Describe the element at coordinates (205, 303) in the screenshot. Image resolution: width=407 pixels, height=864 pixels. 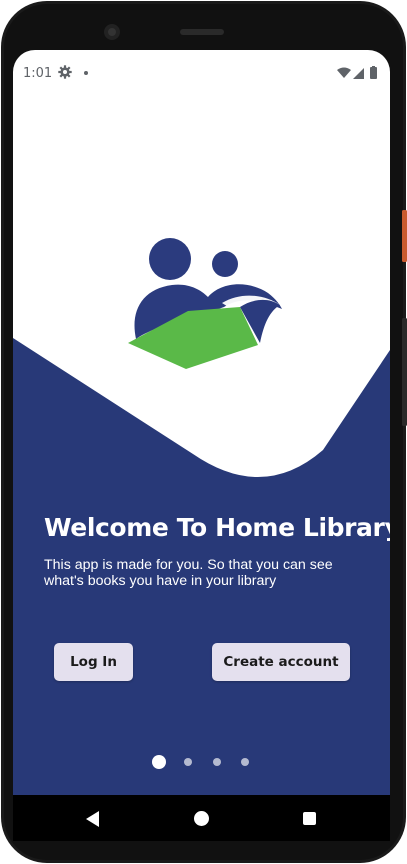
I see `app-logo` at that location.